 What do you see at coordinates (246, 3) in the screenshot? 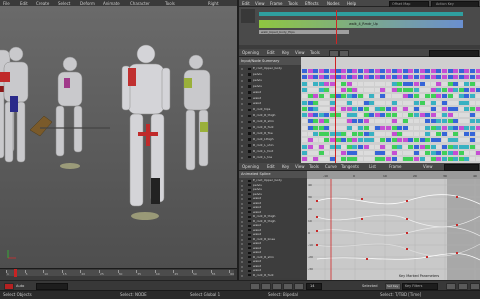
I see `editor-menu-edit: Edit` at bounding box center [246, 3].